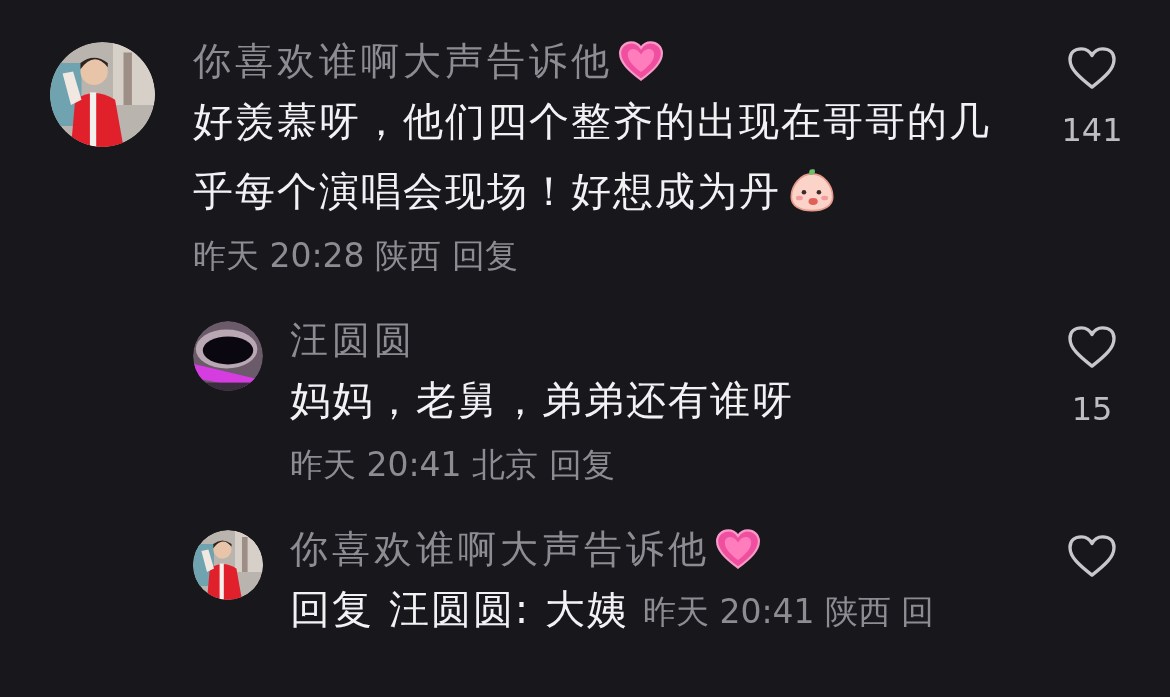  I want to click on comment-meta: 昨天 20:28 陕西 回复, so click(356, 256).